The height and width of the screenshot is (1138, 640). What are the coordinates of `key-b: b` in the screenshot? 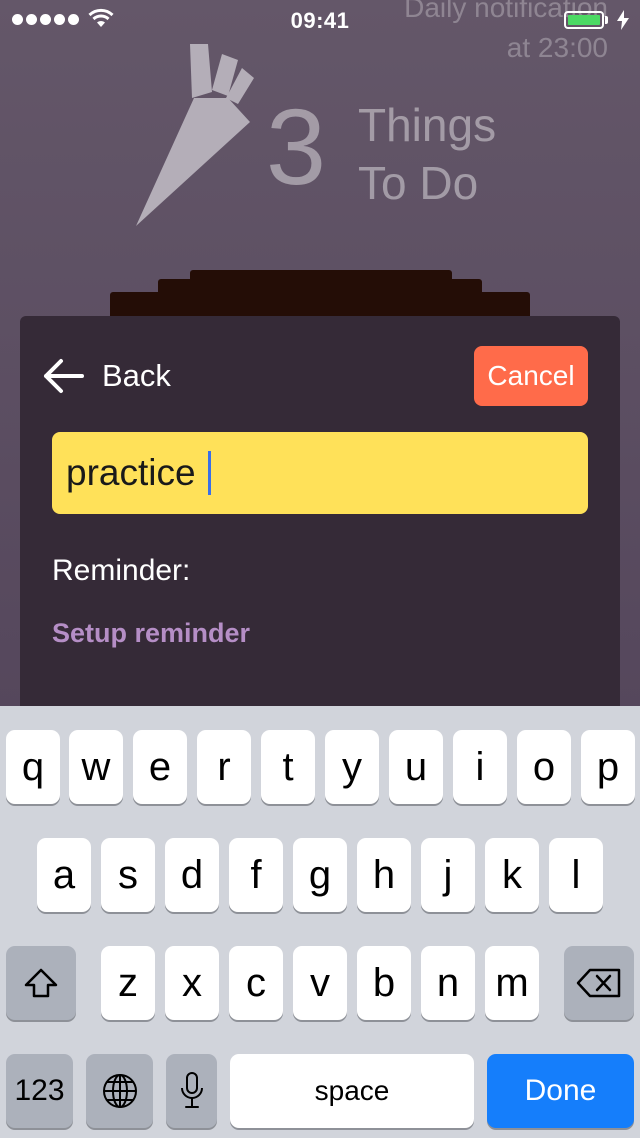 It's located at (384, 983).